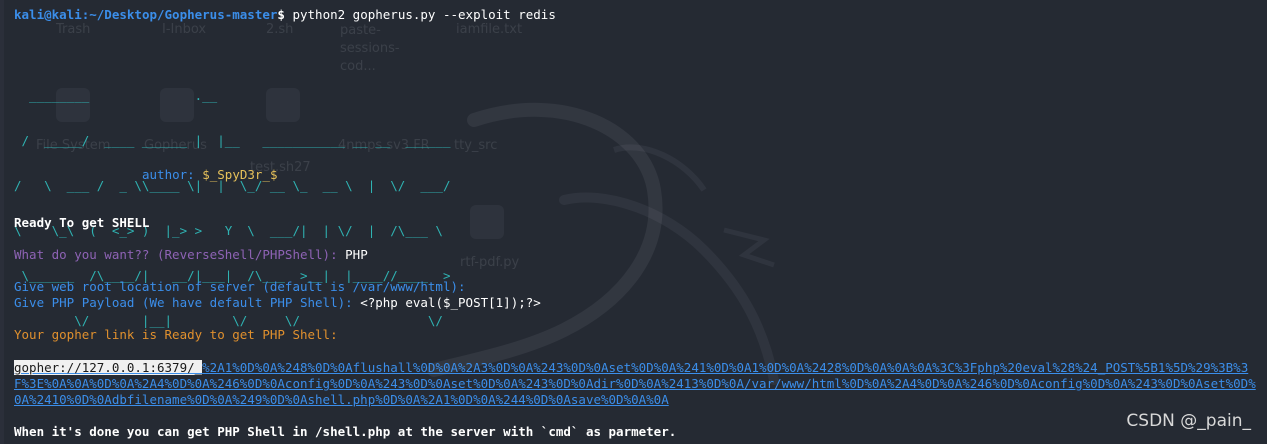 This screenshot has width=1267, height=444. I want to click on author-line: author: $_SpyD3r_$, so click(209, 175).